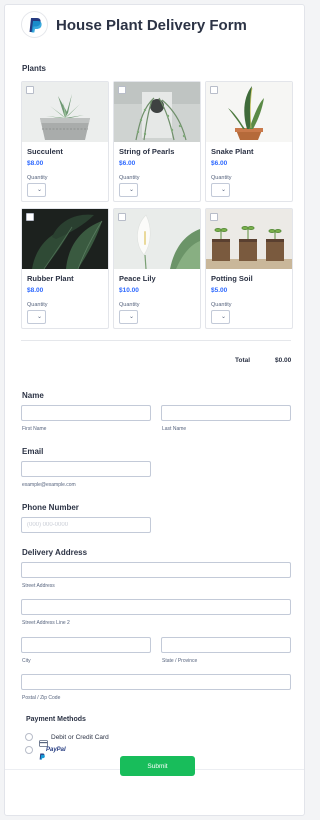 The height and width of the screenshot is (820, 320). What do you see at coordinates (50, 278) in the screenshot?
I see `product-name: Rubber Plant` at bounding box center [50, 278].